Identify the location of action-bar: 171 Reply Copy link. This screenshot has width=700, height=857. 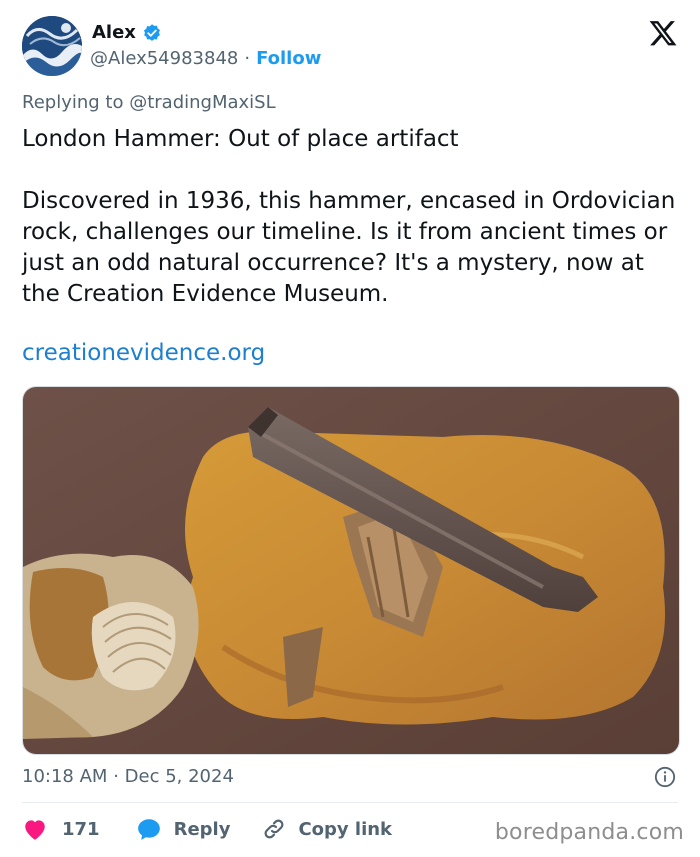
(207, 829).